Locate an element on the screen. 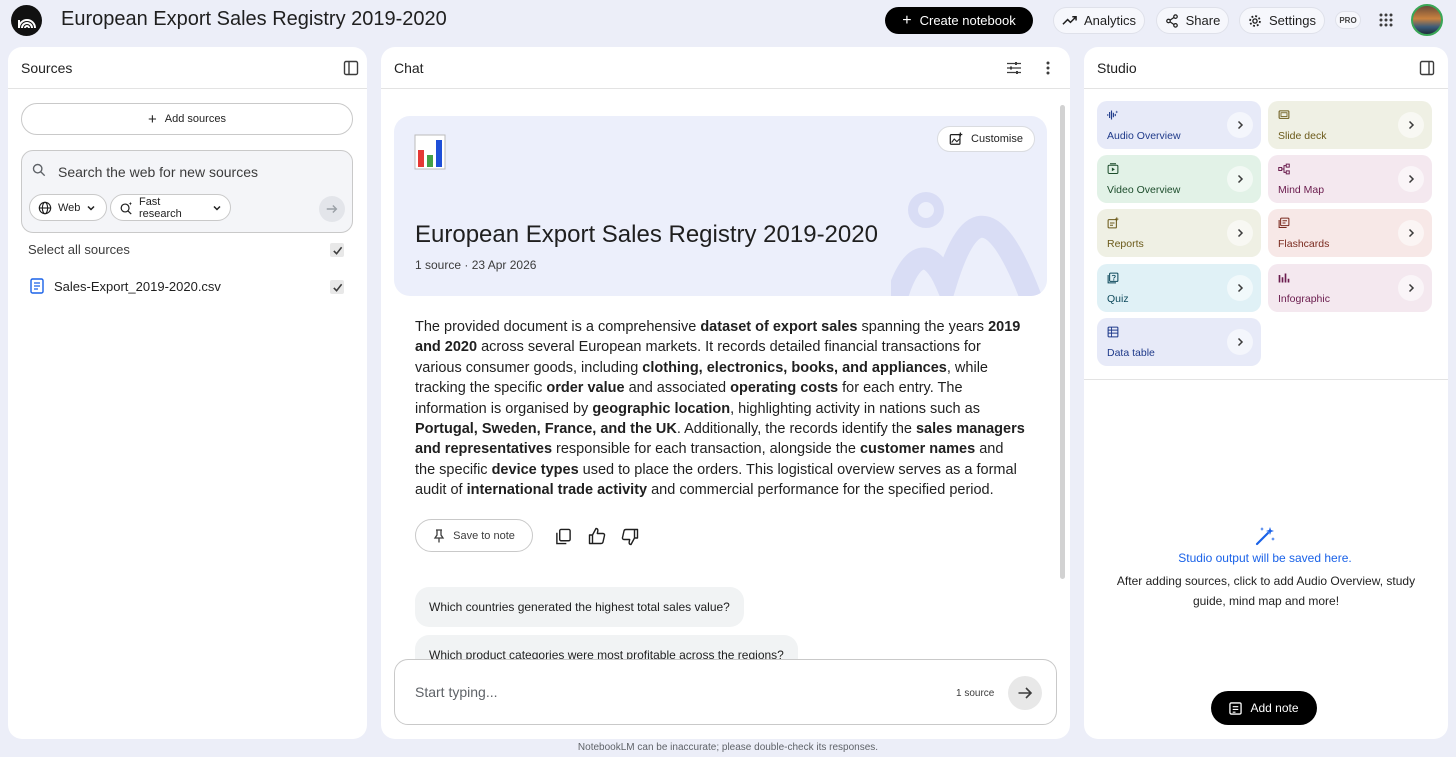 This screenshot has width=1456, height=757. pin-icon is located at coordinates (439, 535).